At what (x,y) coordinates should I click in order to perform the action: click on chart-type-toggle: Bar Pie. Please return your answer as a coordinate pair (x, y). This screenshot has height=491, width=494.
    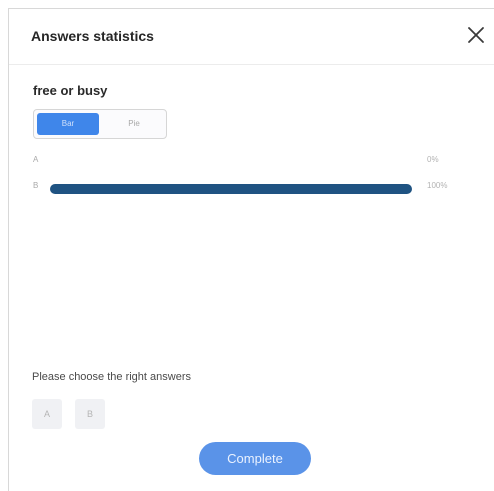
    Looking at the image, I should click on (100, 124).